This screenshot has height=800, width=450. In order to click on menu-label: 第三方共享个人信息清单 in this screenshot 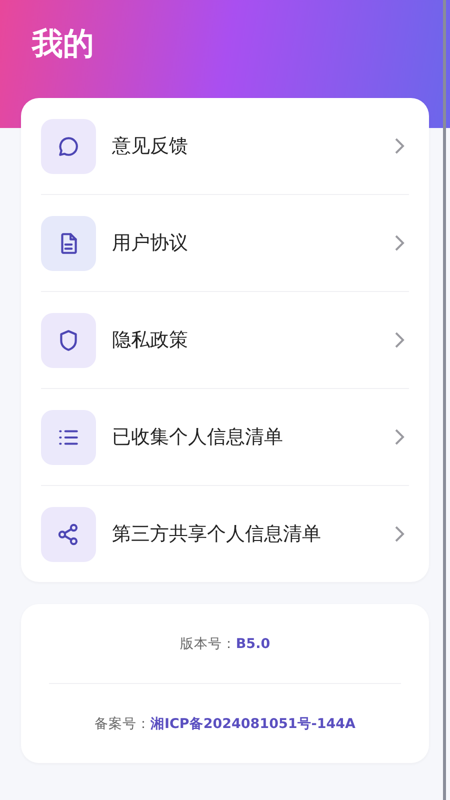, I will do `click(217, 534)`.